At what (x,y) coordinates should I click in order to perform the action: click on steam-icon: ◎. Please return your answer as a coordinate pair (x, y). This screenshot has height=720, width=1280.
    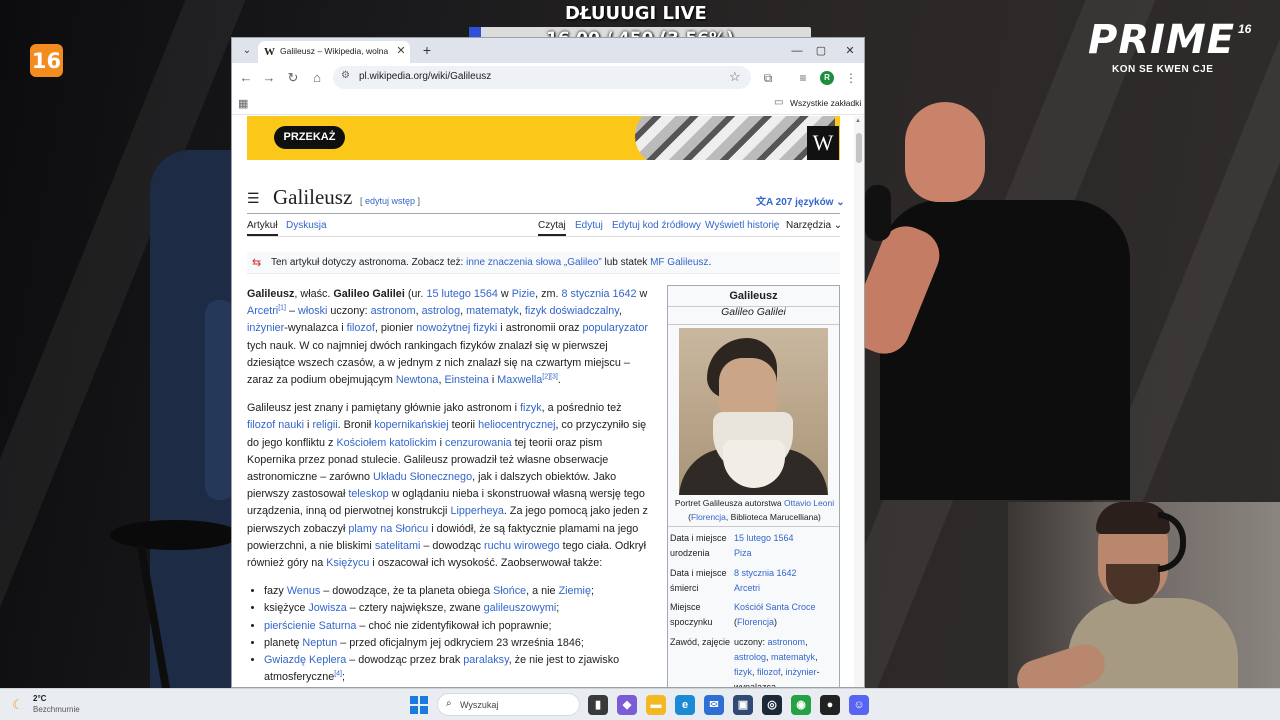
    Looking at the image, I should click on (772, 705).